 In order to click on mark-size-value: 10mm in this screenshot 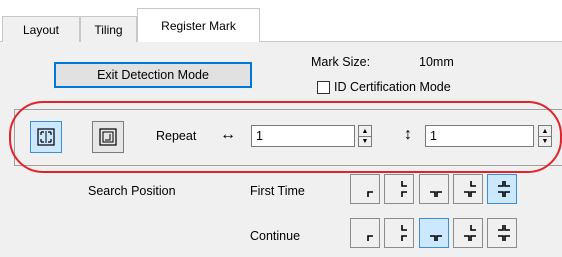, I will do `click(436, 62)`.